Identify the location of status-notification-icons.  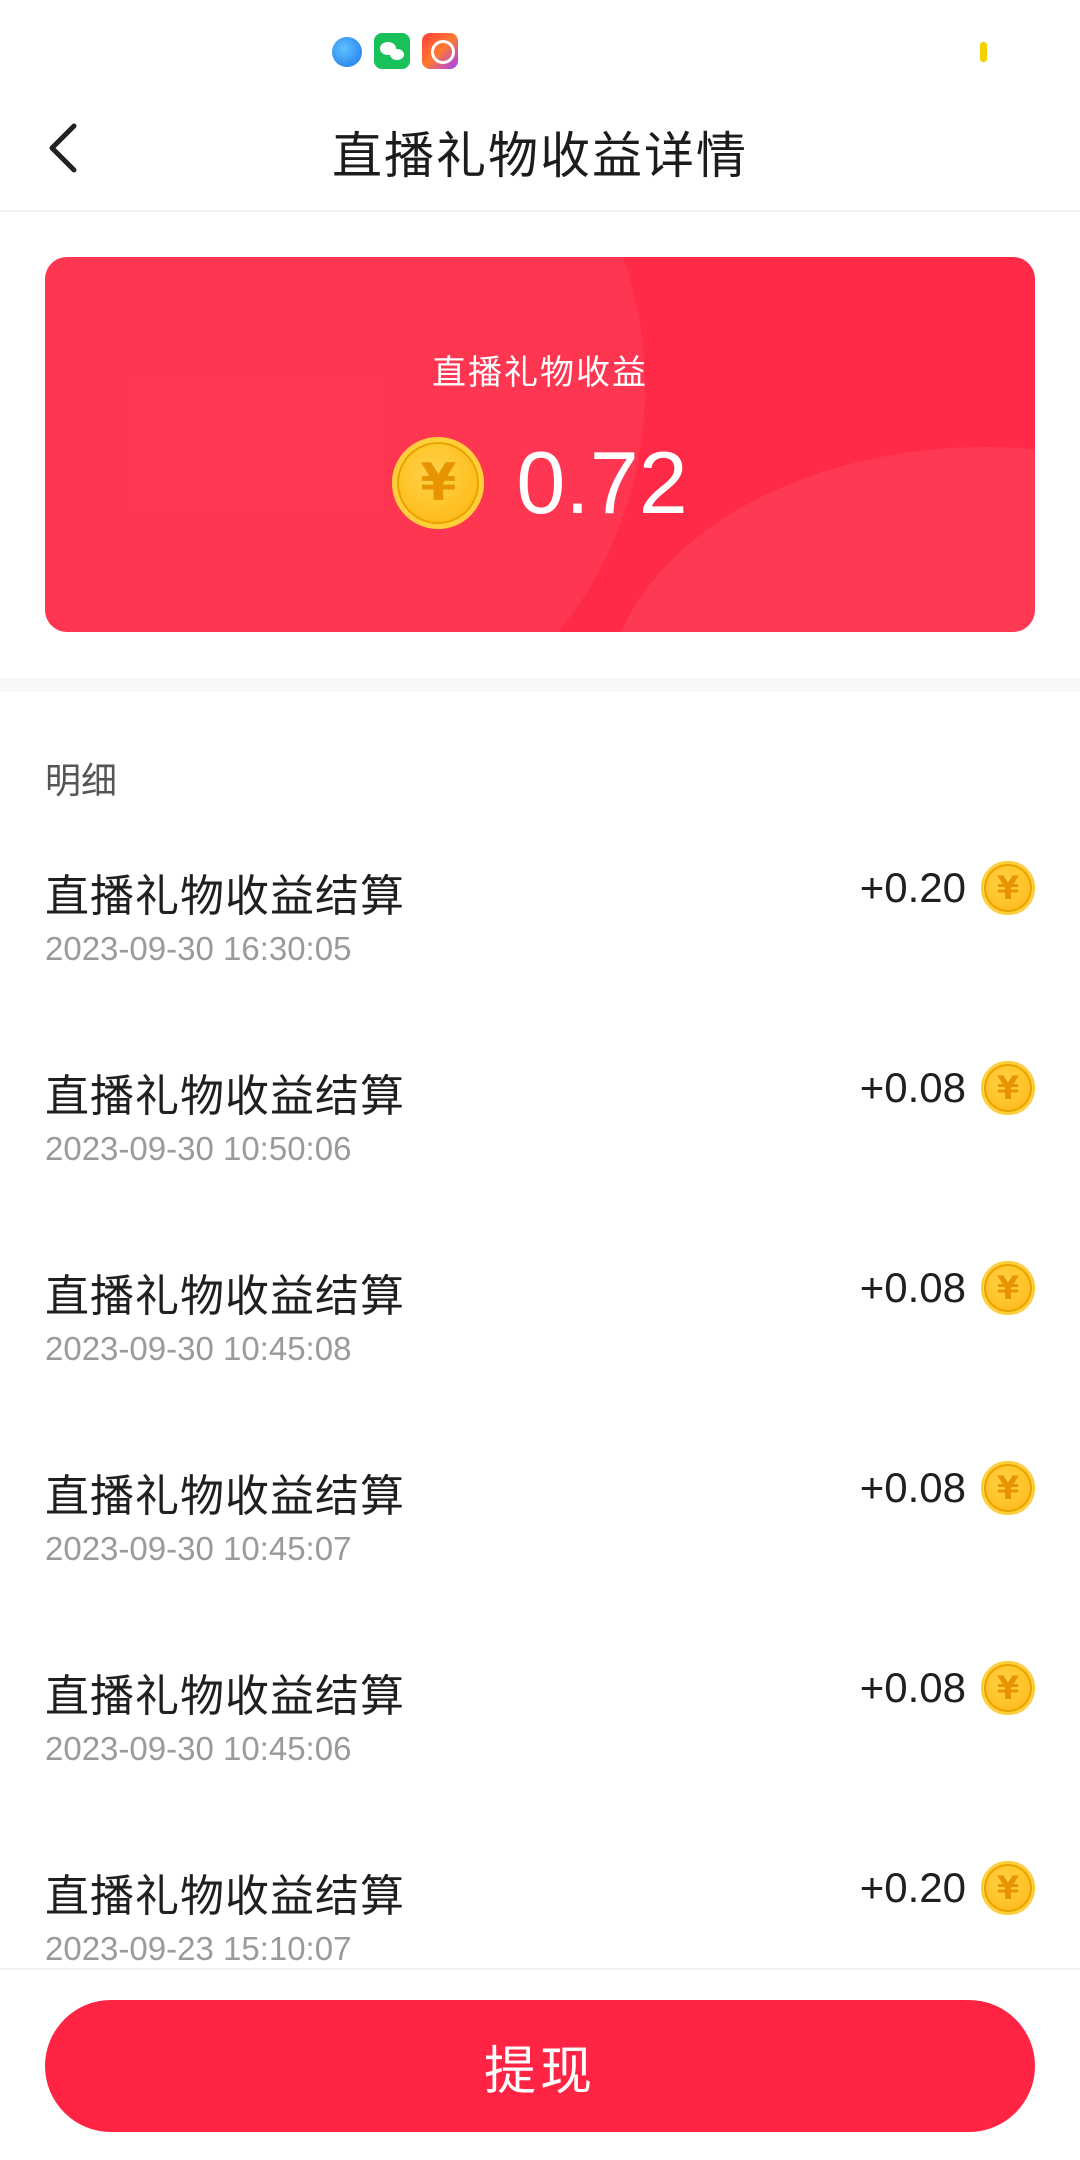
(395, 51).